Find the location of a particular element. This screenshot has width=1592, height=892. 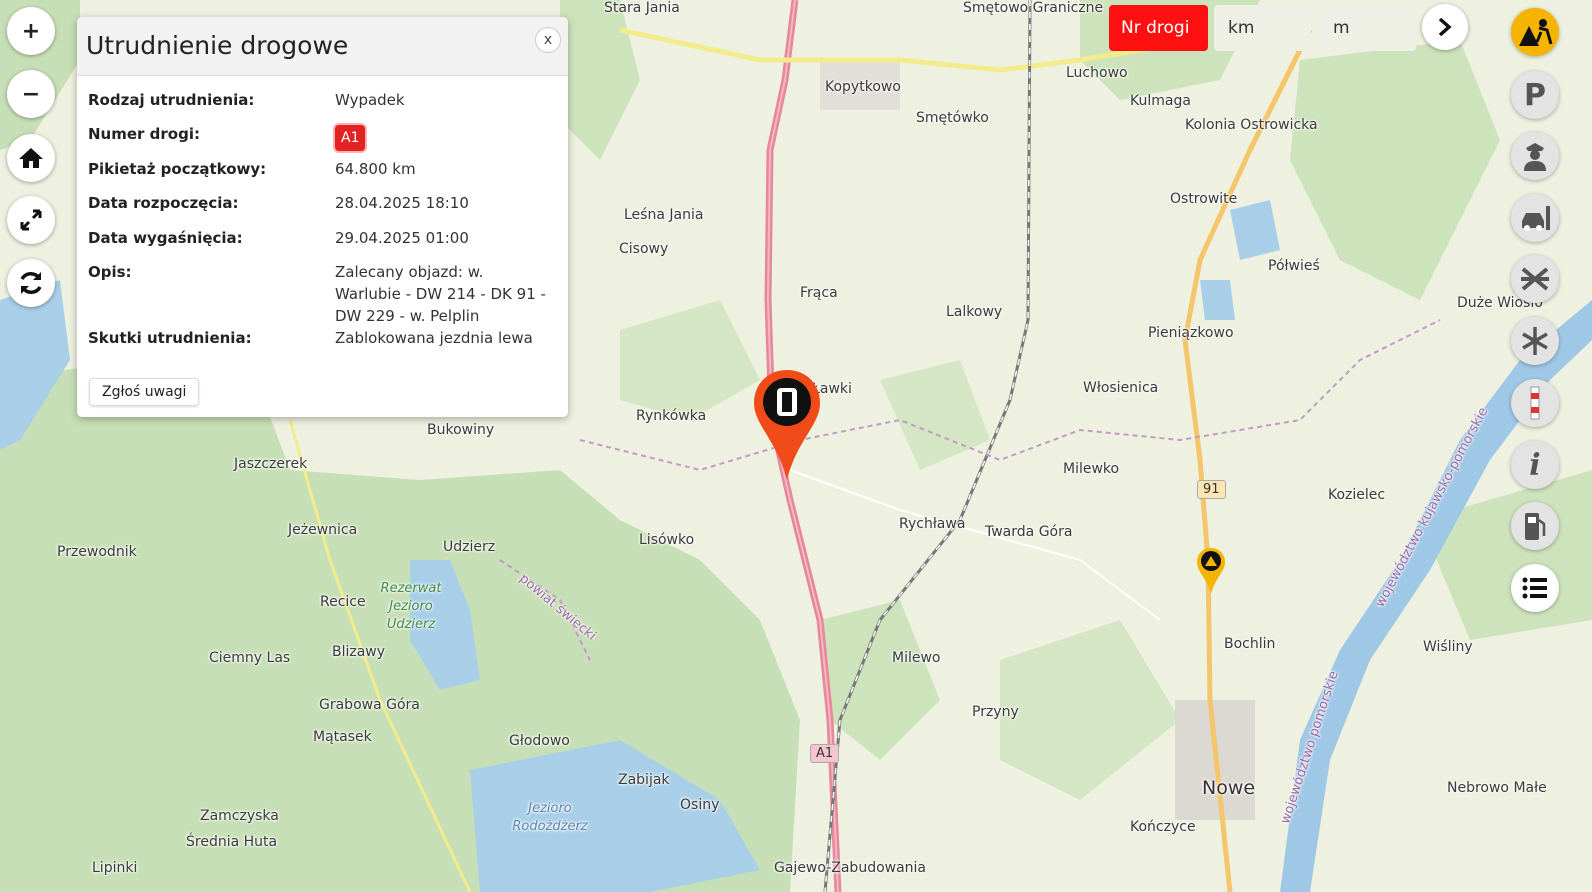

place-label: Milewo is located at coordinates (916, 658).